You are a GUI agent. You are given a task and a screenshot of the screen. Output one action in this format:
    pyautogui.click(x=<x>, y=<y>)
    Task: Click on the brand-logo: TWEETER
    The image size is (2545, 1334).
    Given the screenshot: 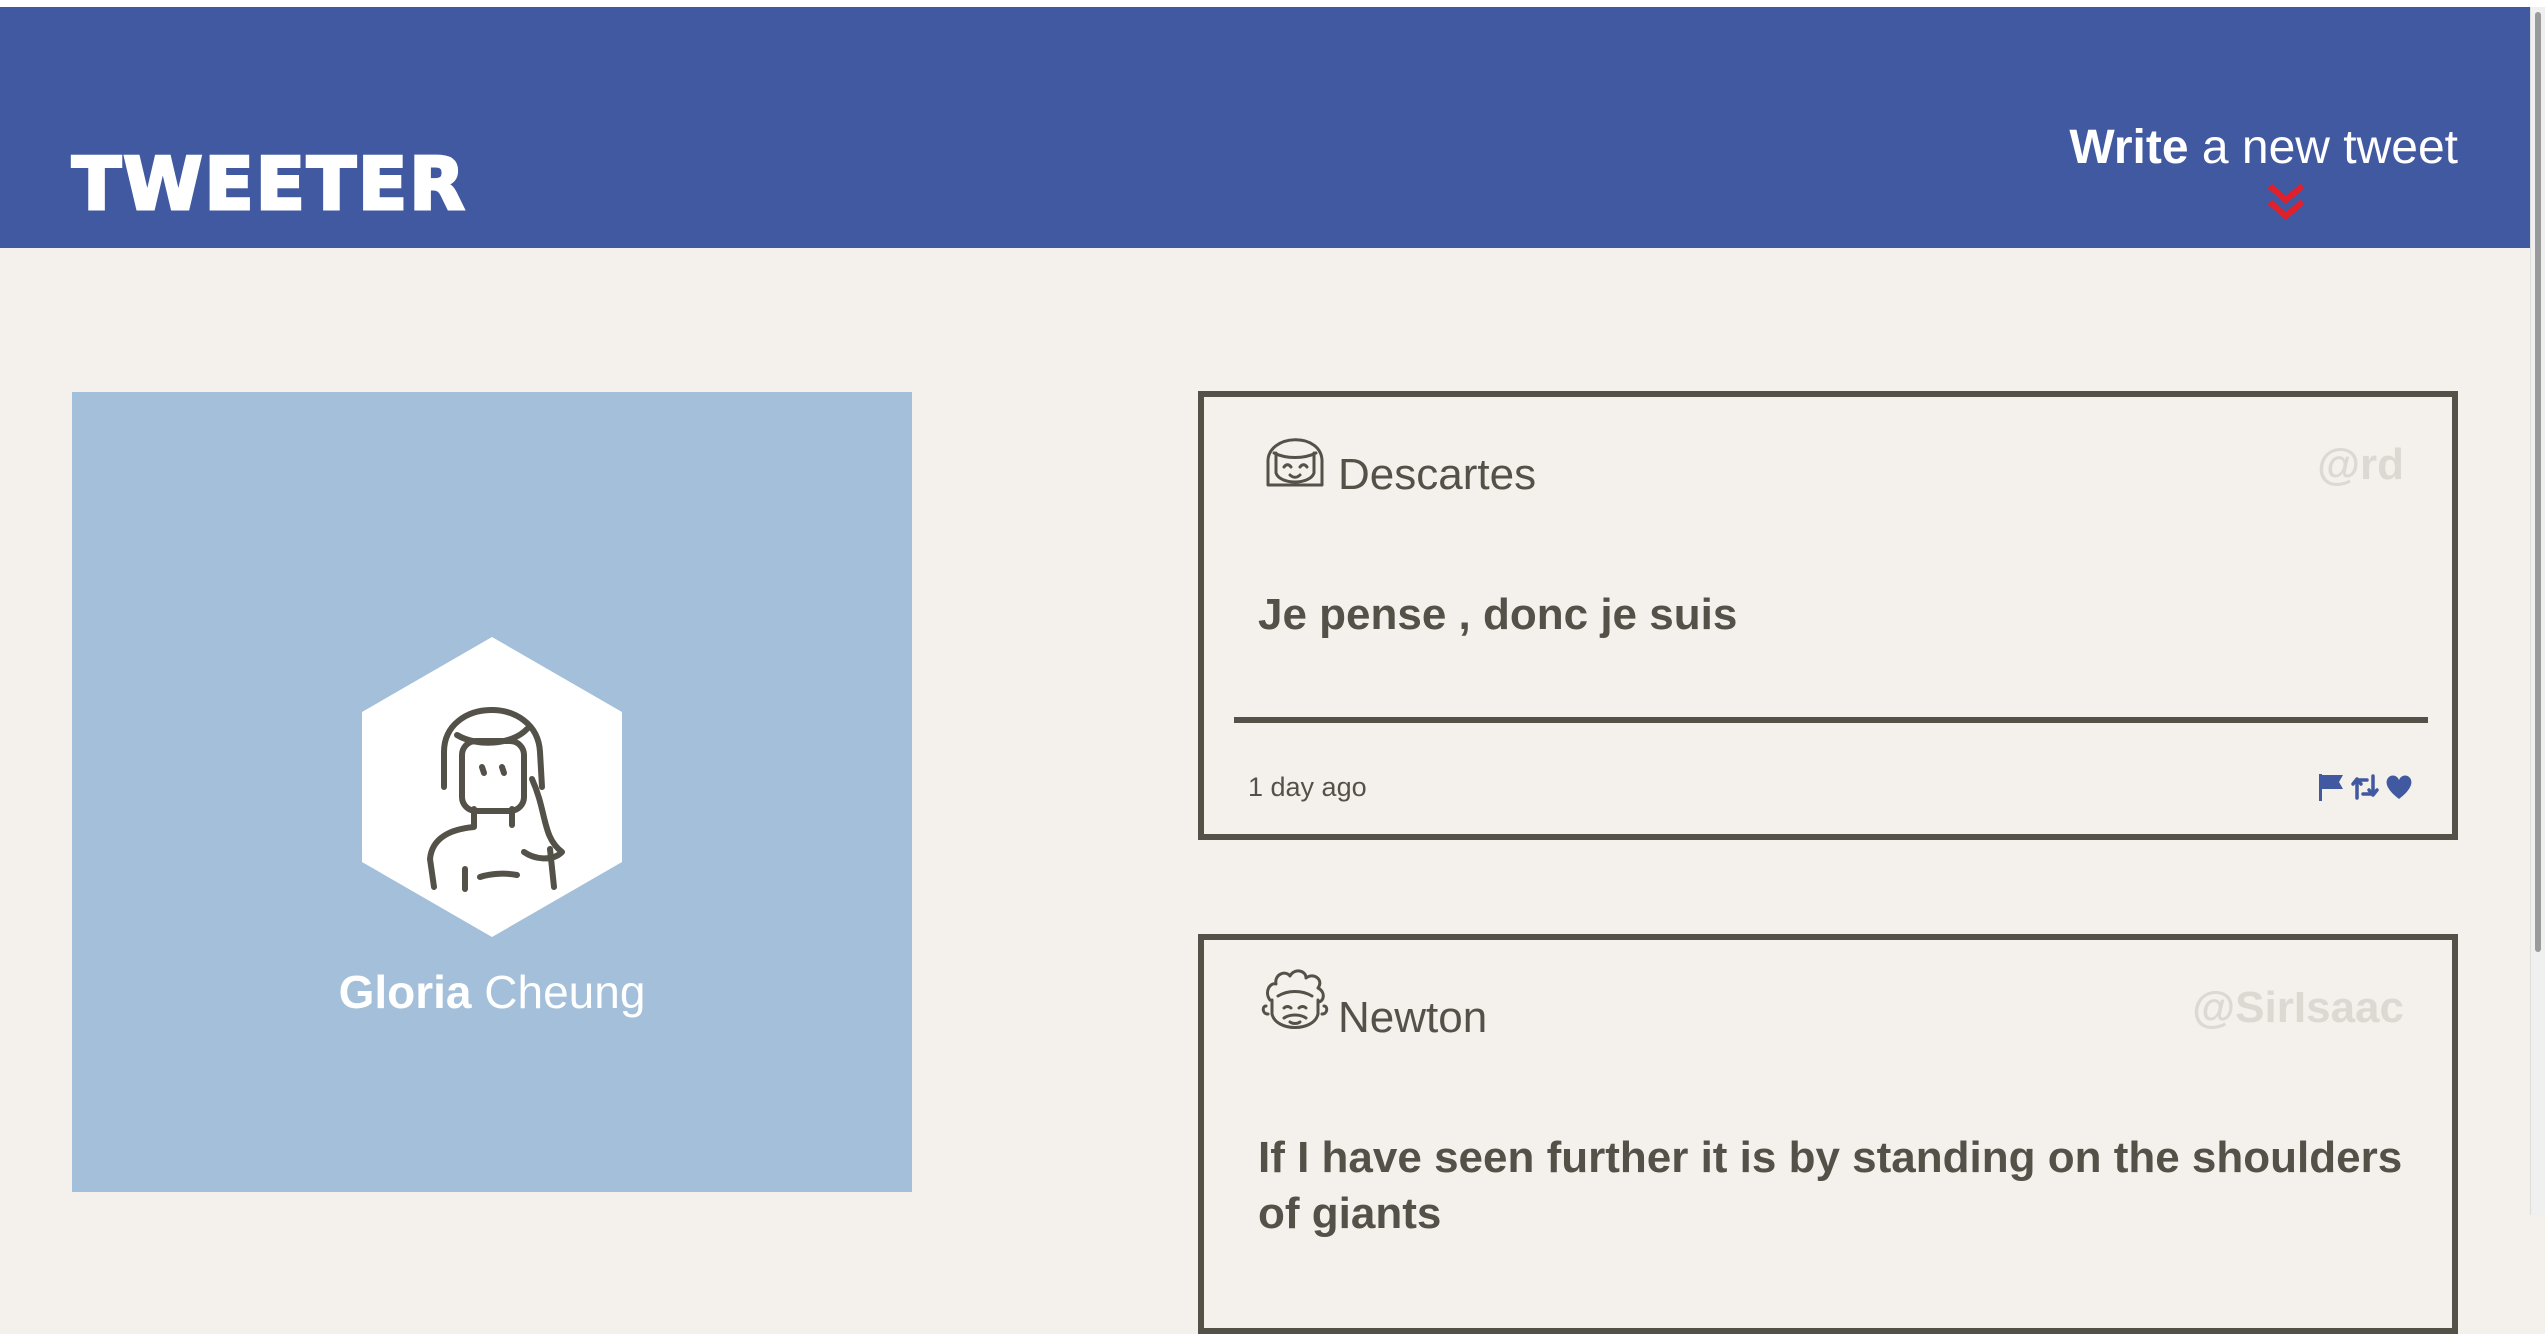 What is the action you would take?
    pyautogui.click(x=269, y=184)
    